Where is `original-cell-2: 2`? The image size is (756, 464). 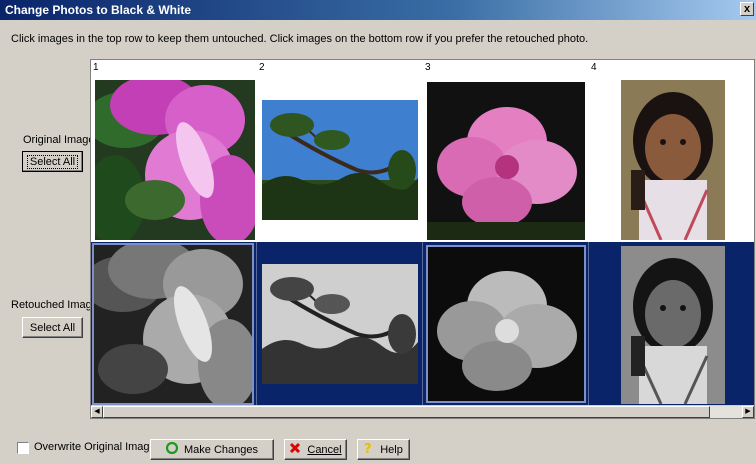
original-cell-2: 2 is located at coordinates (340, 151).